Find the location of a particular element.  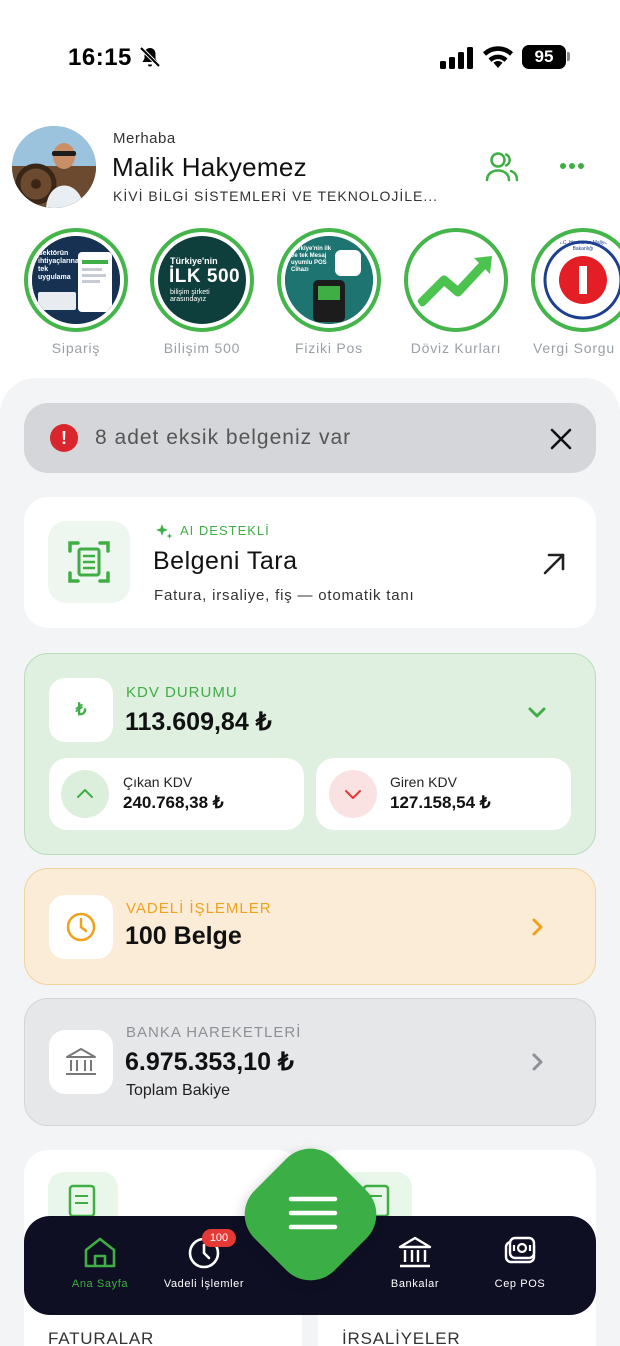

story-ring is located at coordinates (456, 280).